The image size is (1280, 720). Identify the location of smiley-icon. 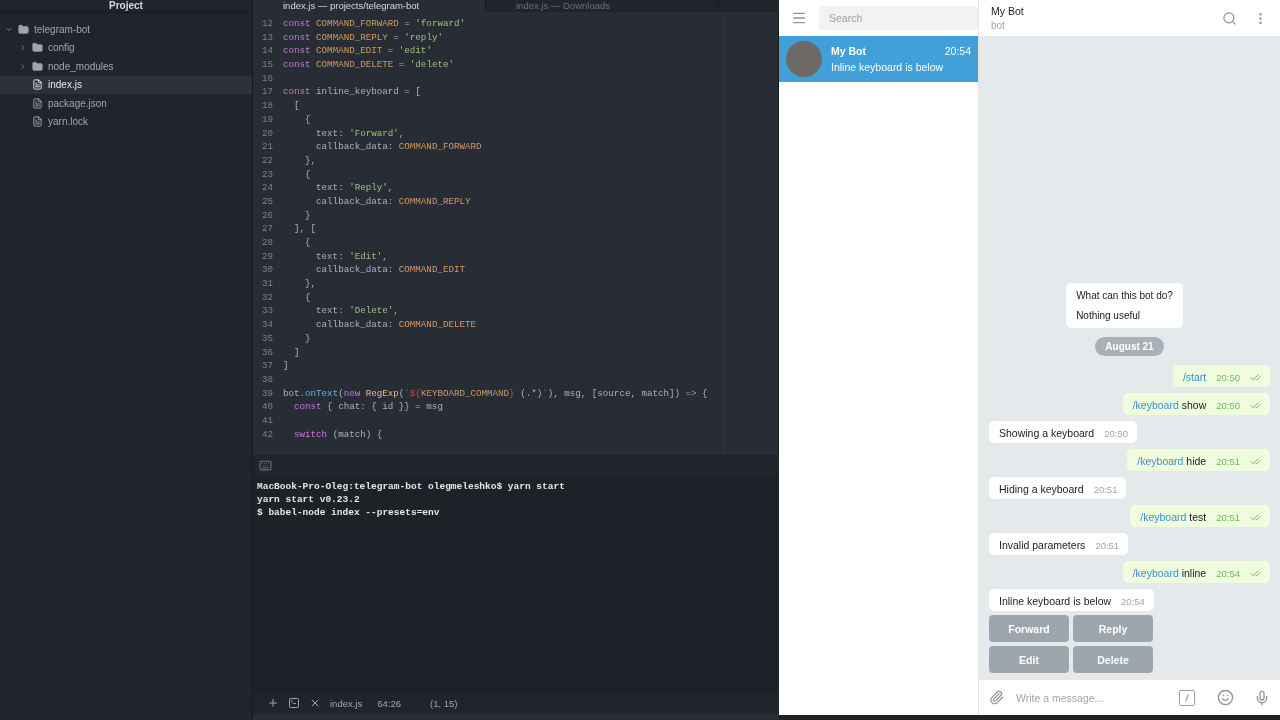
(1225, 697).